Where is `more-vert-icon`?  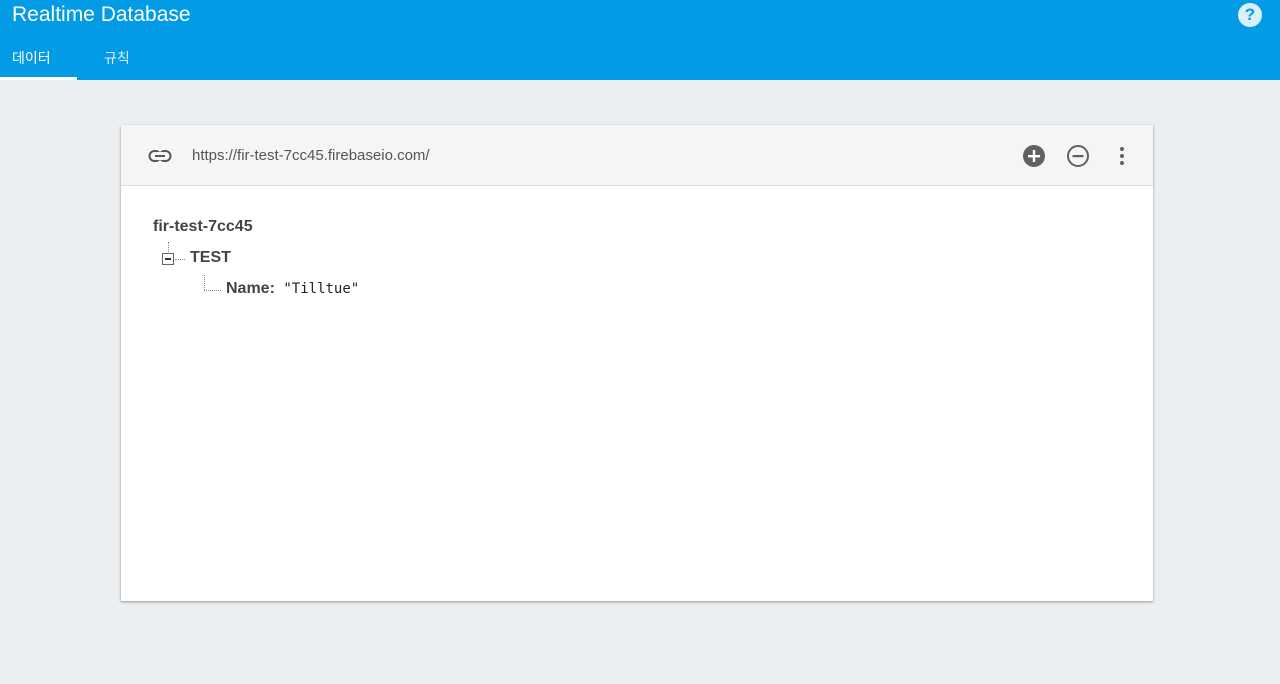
more-vert-icon is located at coordinates (1122, 156).